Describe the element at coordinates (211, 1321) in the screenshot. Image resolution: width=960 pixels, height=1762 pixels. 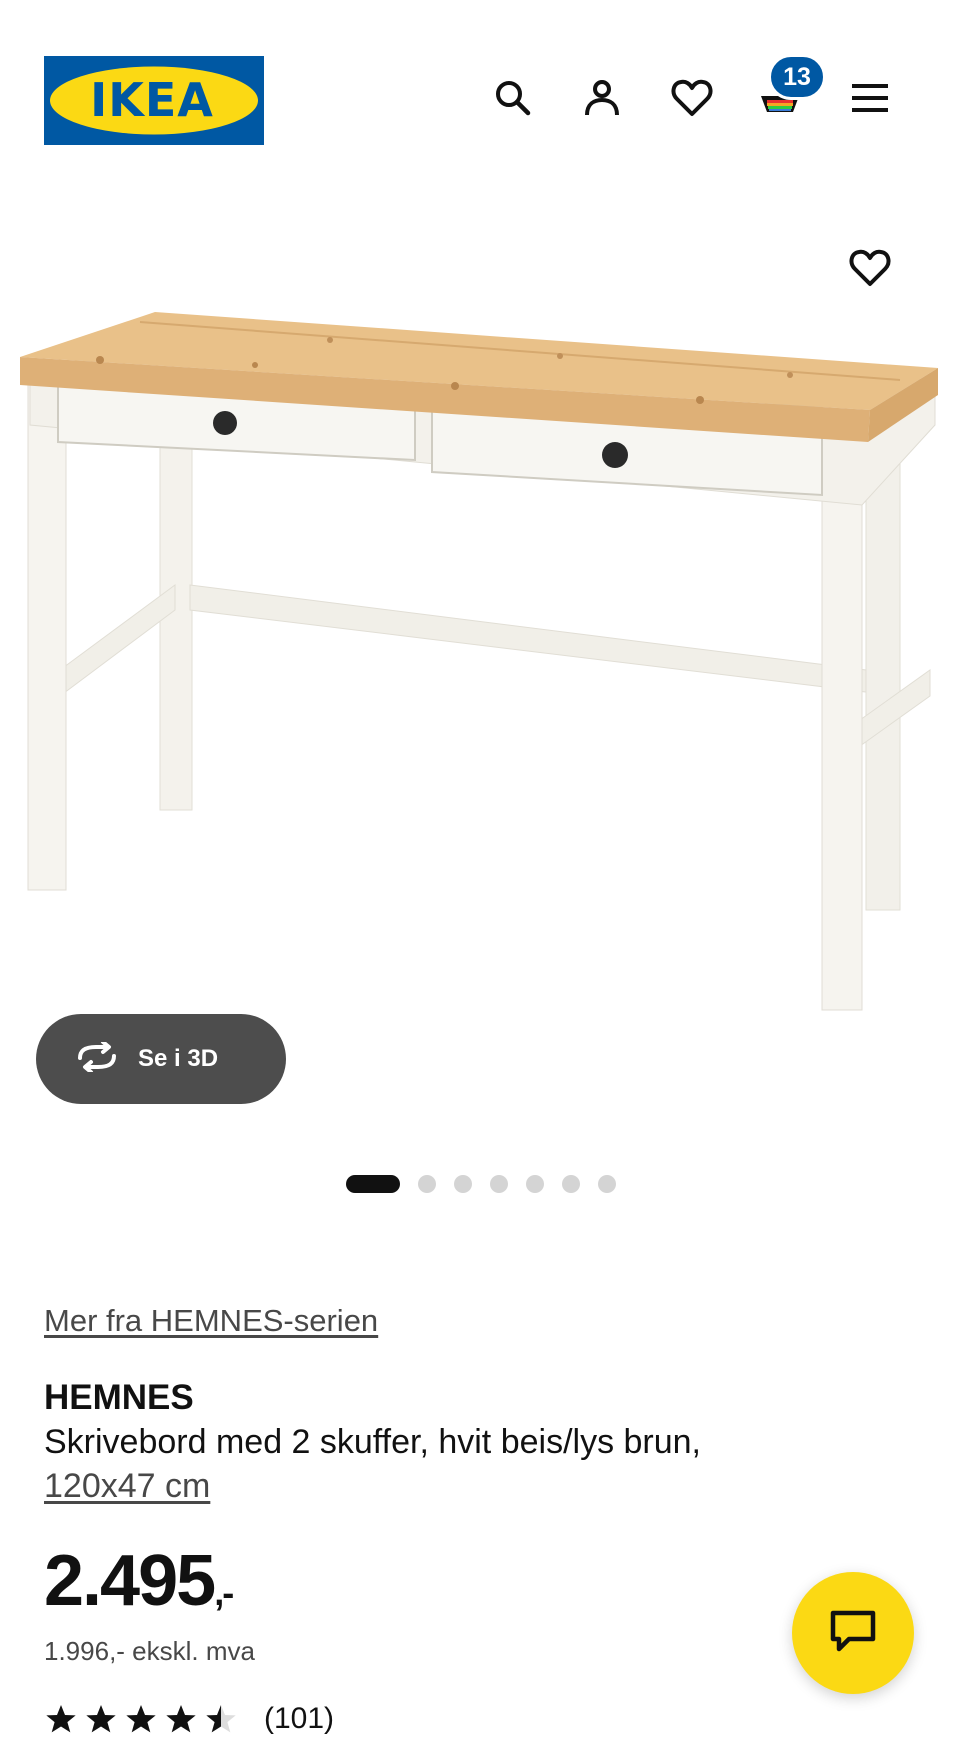
I see `series-link: Mer fra HEMNES-serien` at that location.